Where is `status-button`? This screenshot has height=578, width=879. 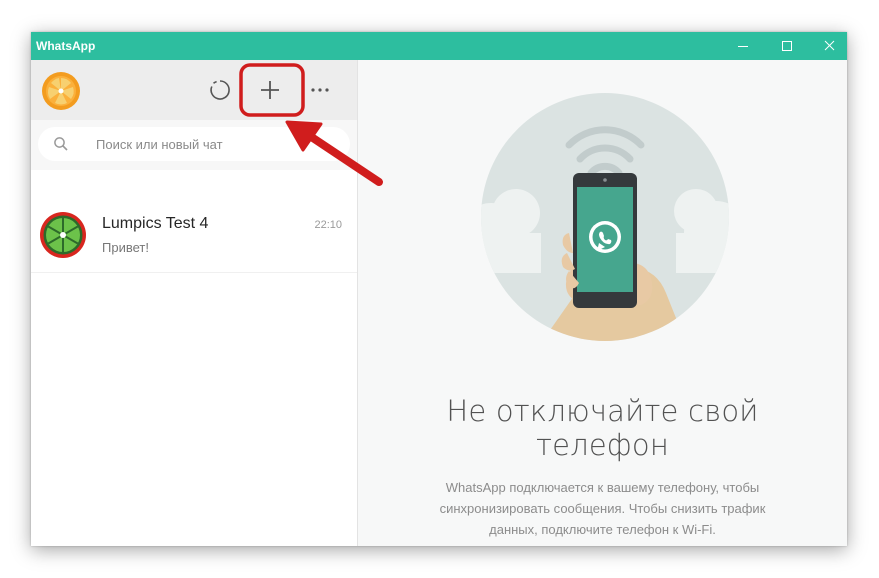 status-button is located at coordinates (220, 90).